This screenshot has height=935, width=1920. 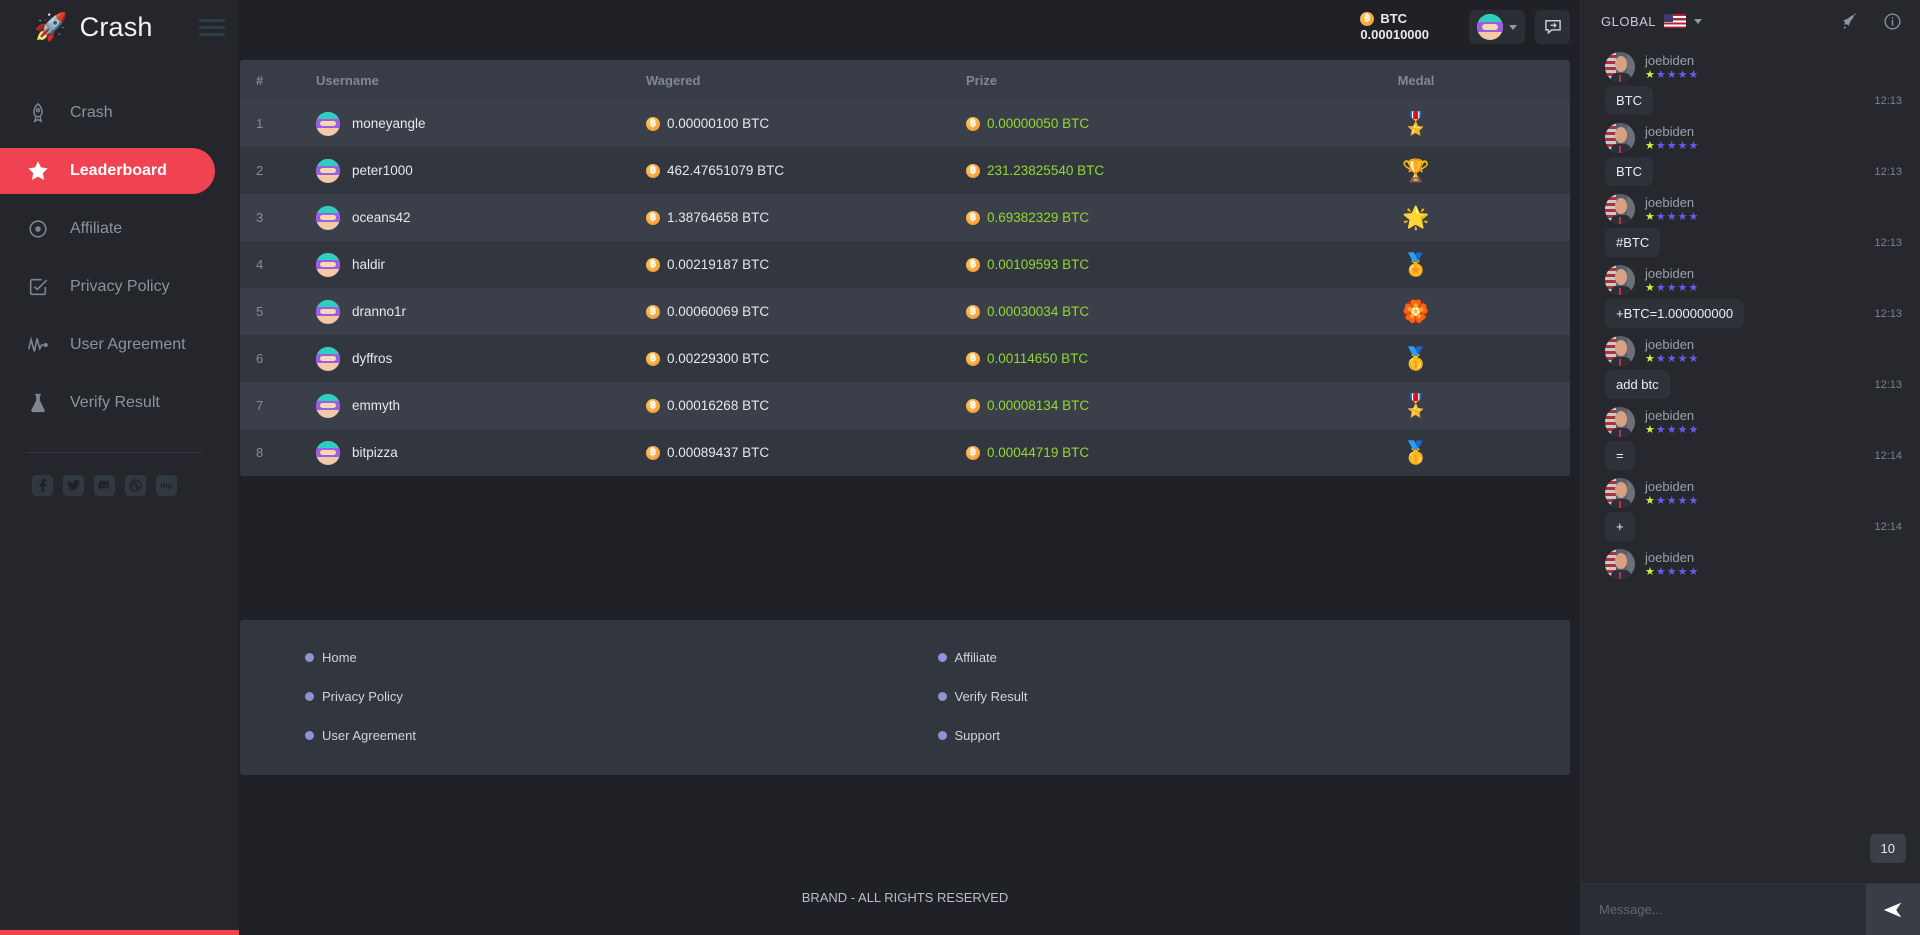 What do you see at coordinates (260, 452) in the screenshot?
I see `cell-rank: 8` at bounding box center [260, 452].